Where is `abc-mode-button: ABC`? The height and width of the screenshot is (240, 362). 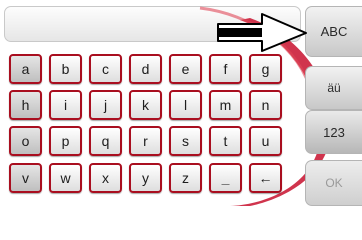 abc-mode-button: ABC is located at coordinates (333, 31).